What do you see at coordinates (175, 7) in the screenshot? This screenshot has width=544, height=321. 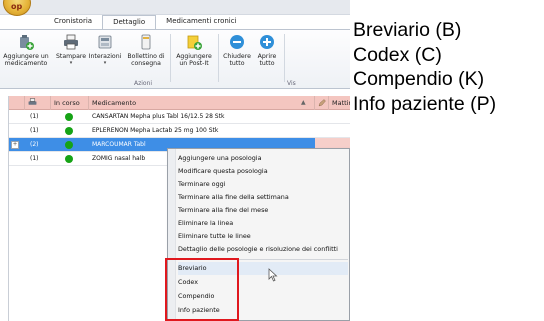 I see `title-bar` at bounding box center [175, 7].